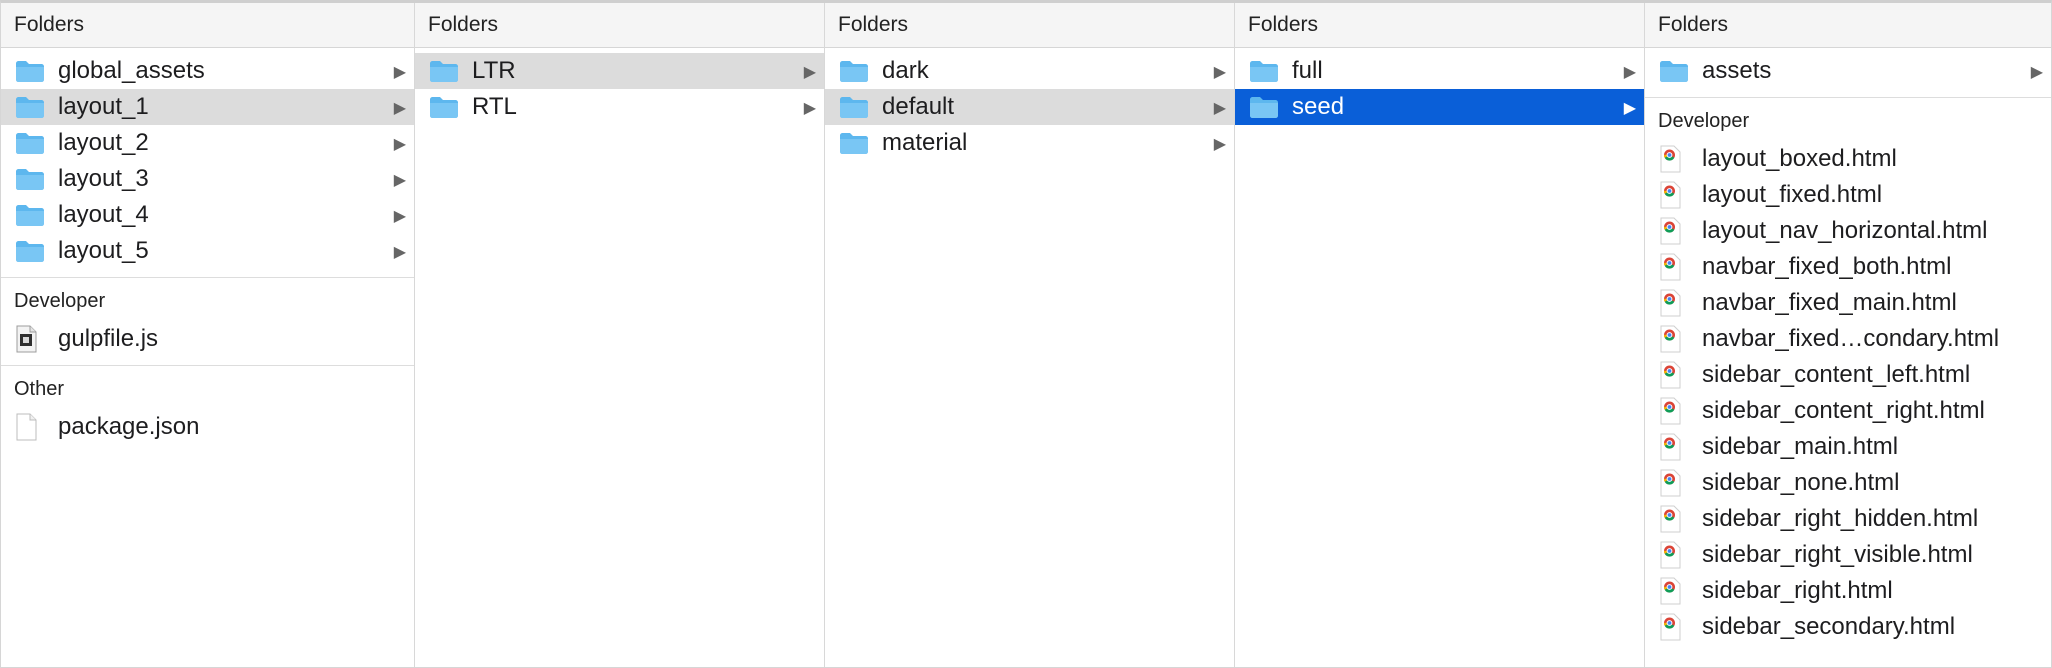  Describe the element at coordinates (918, 106) in the screenshot. I see `folder-label: default` at that location.